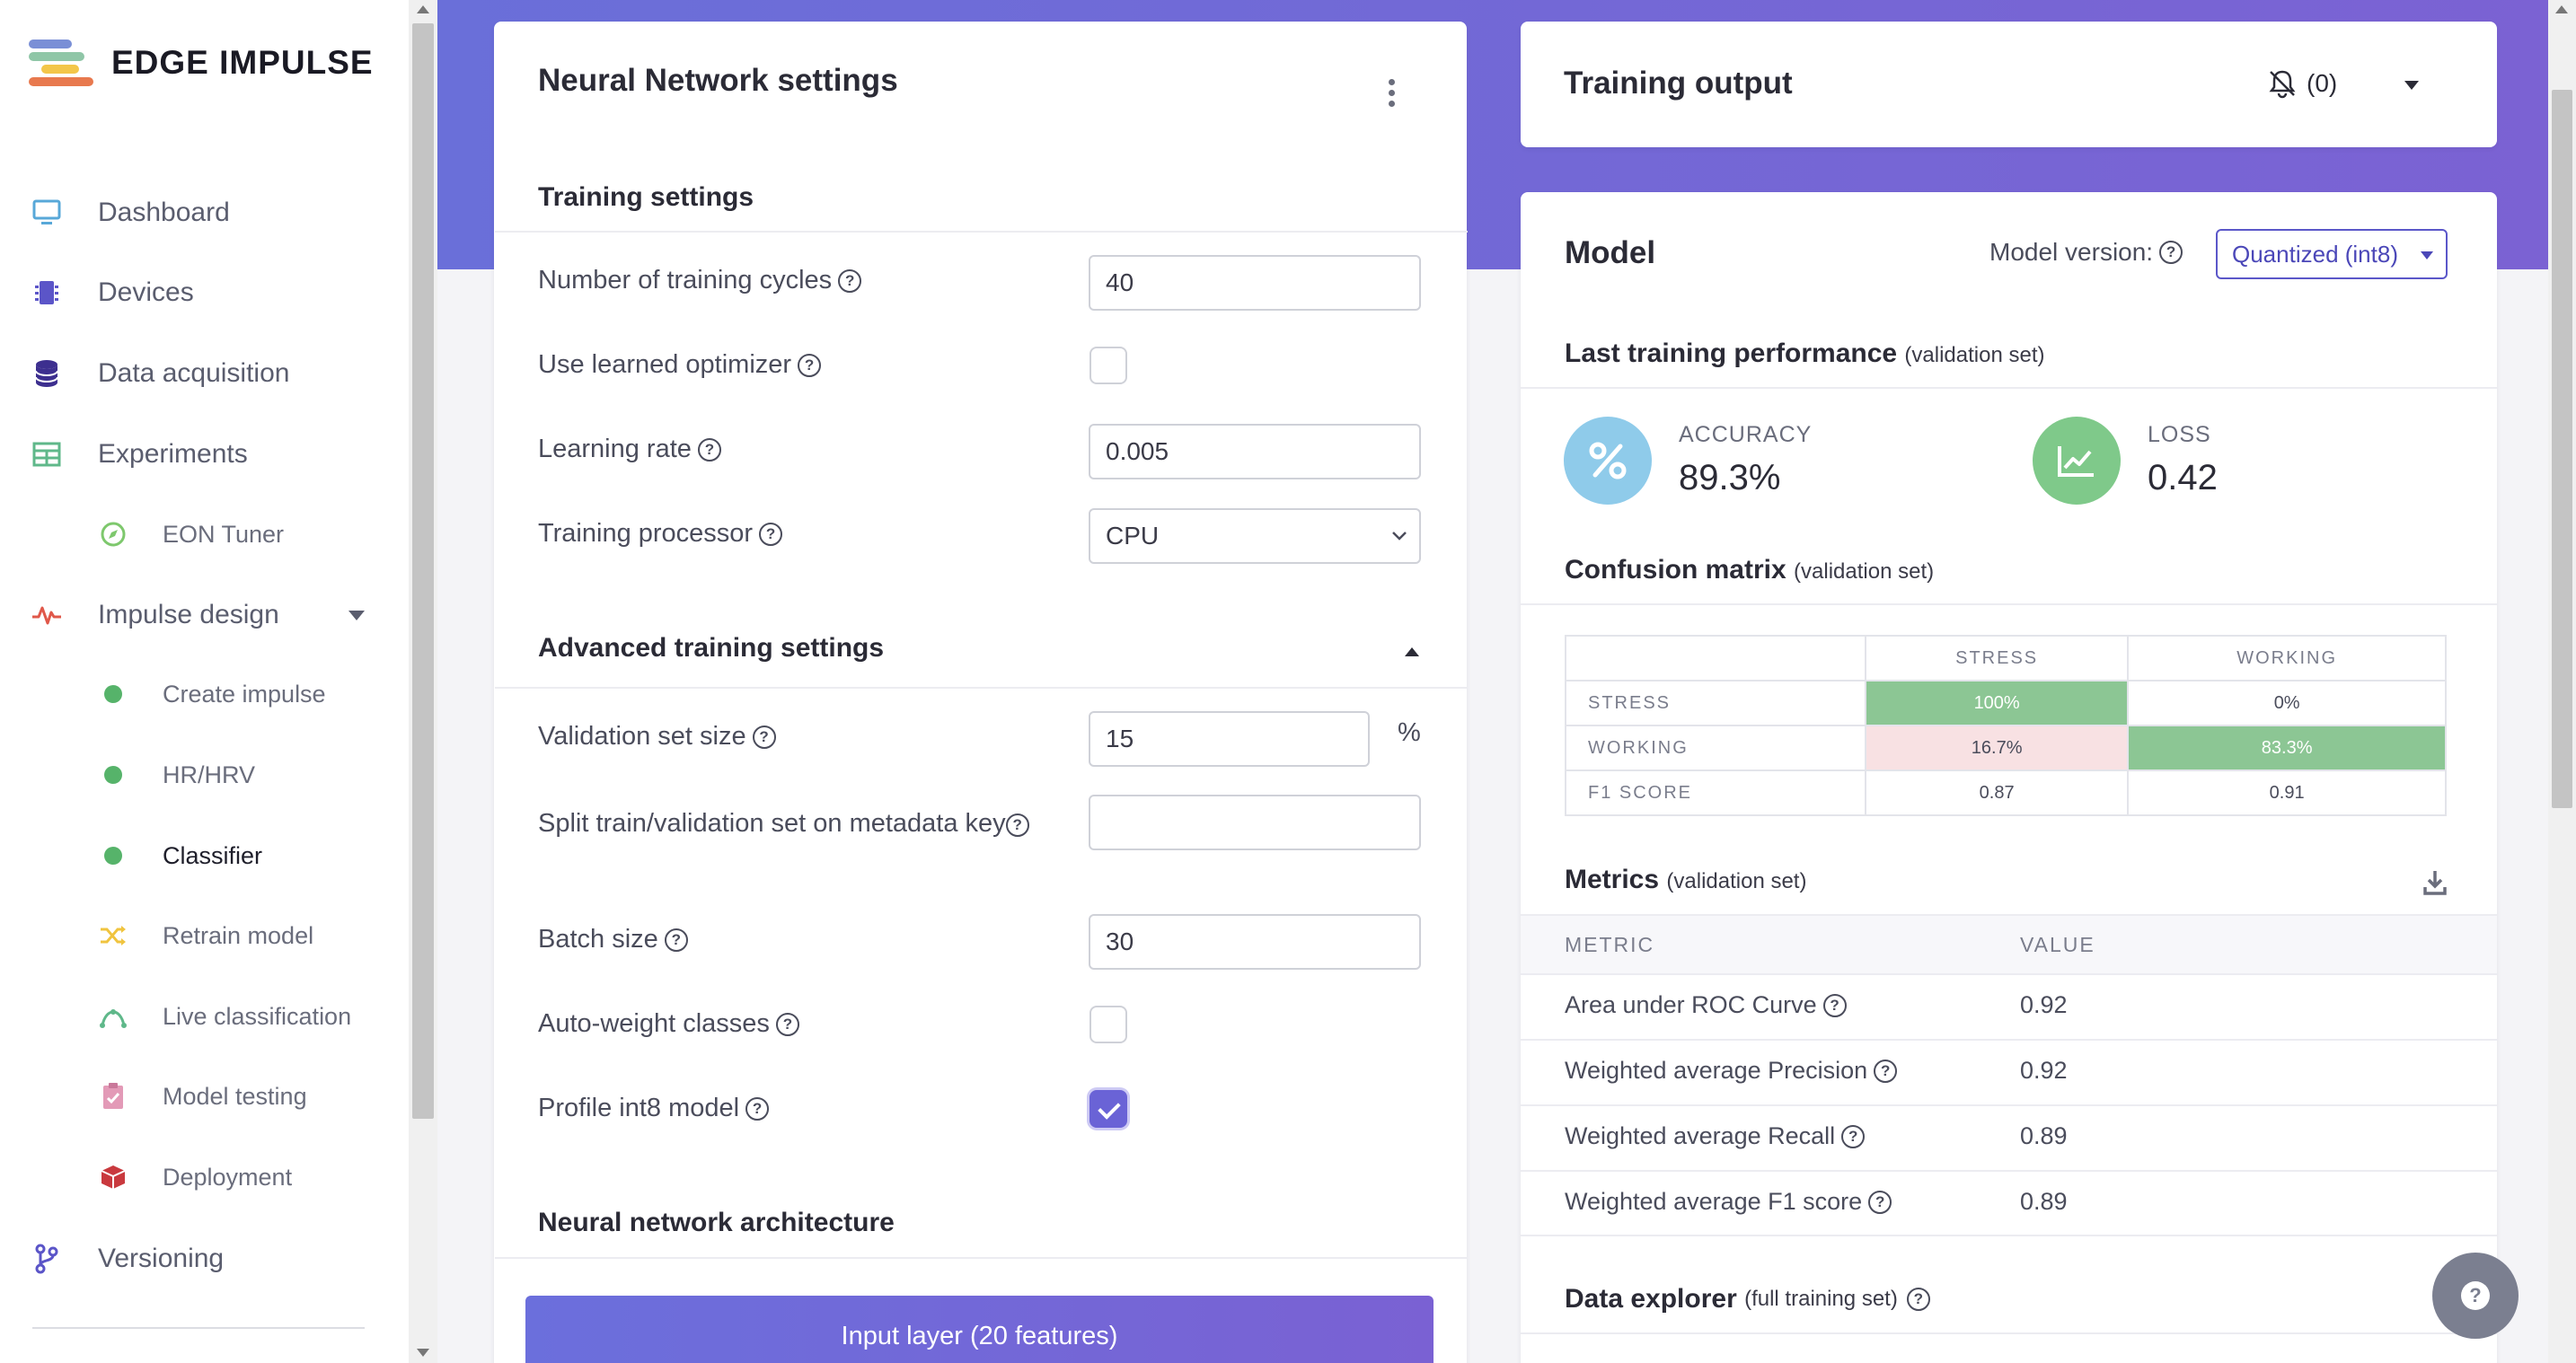 This screenshot has height=1363, width=2576. What do you see at coordinates (204, 775) in the screenshot?
I see `sidebar-item-hr-hrv: HR/HRV` at bounding box center [204, 775].